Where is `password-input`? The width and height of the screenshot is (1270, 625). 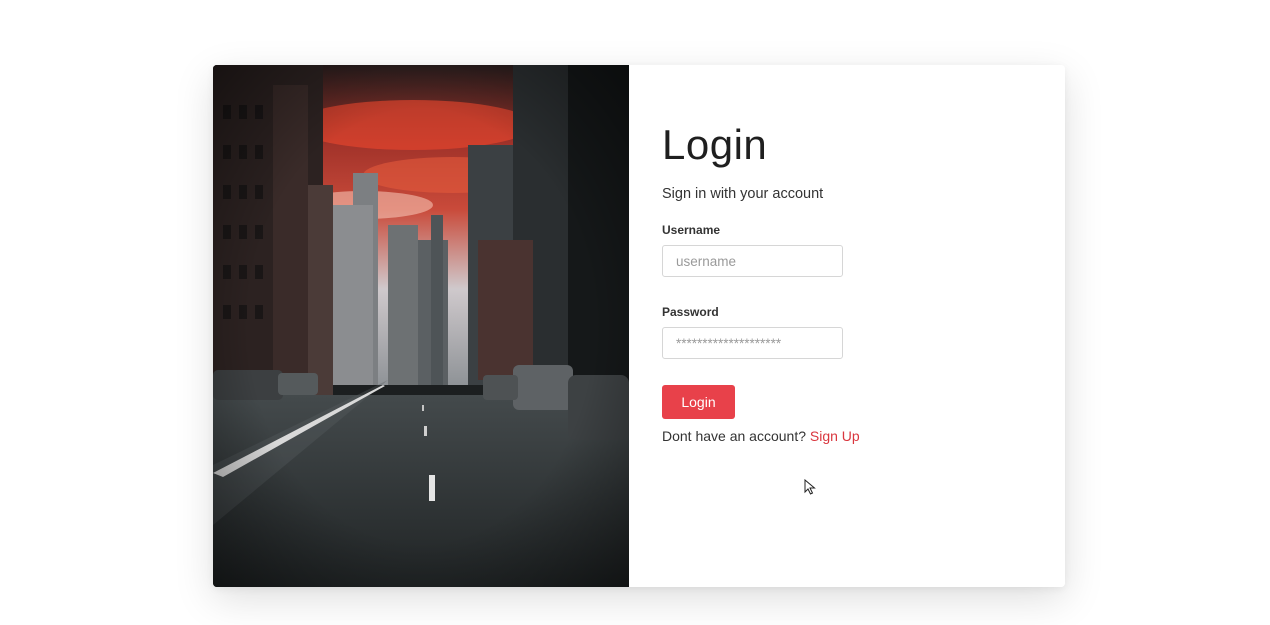 password-input is located at coordinates (752, 343).